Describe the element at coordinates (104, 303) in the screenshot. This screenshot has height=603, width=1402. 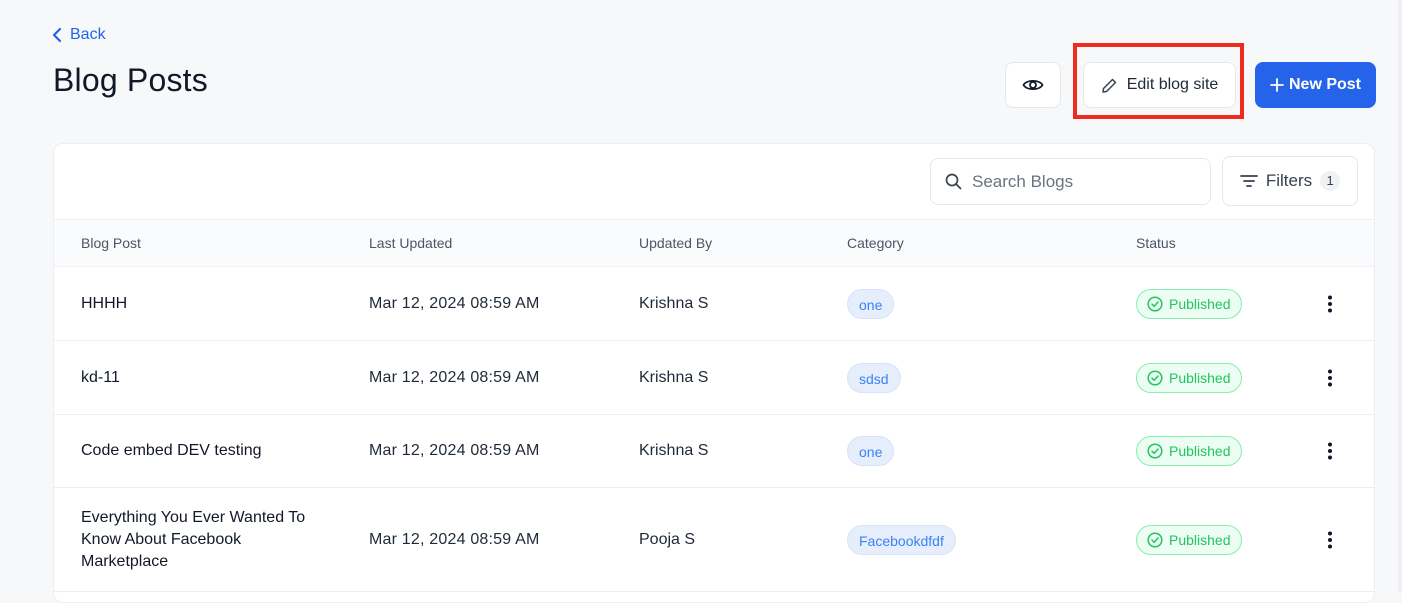
I see `post-title: HHHH` at that location.